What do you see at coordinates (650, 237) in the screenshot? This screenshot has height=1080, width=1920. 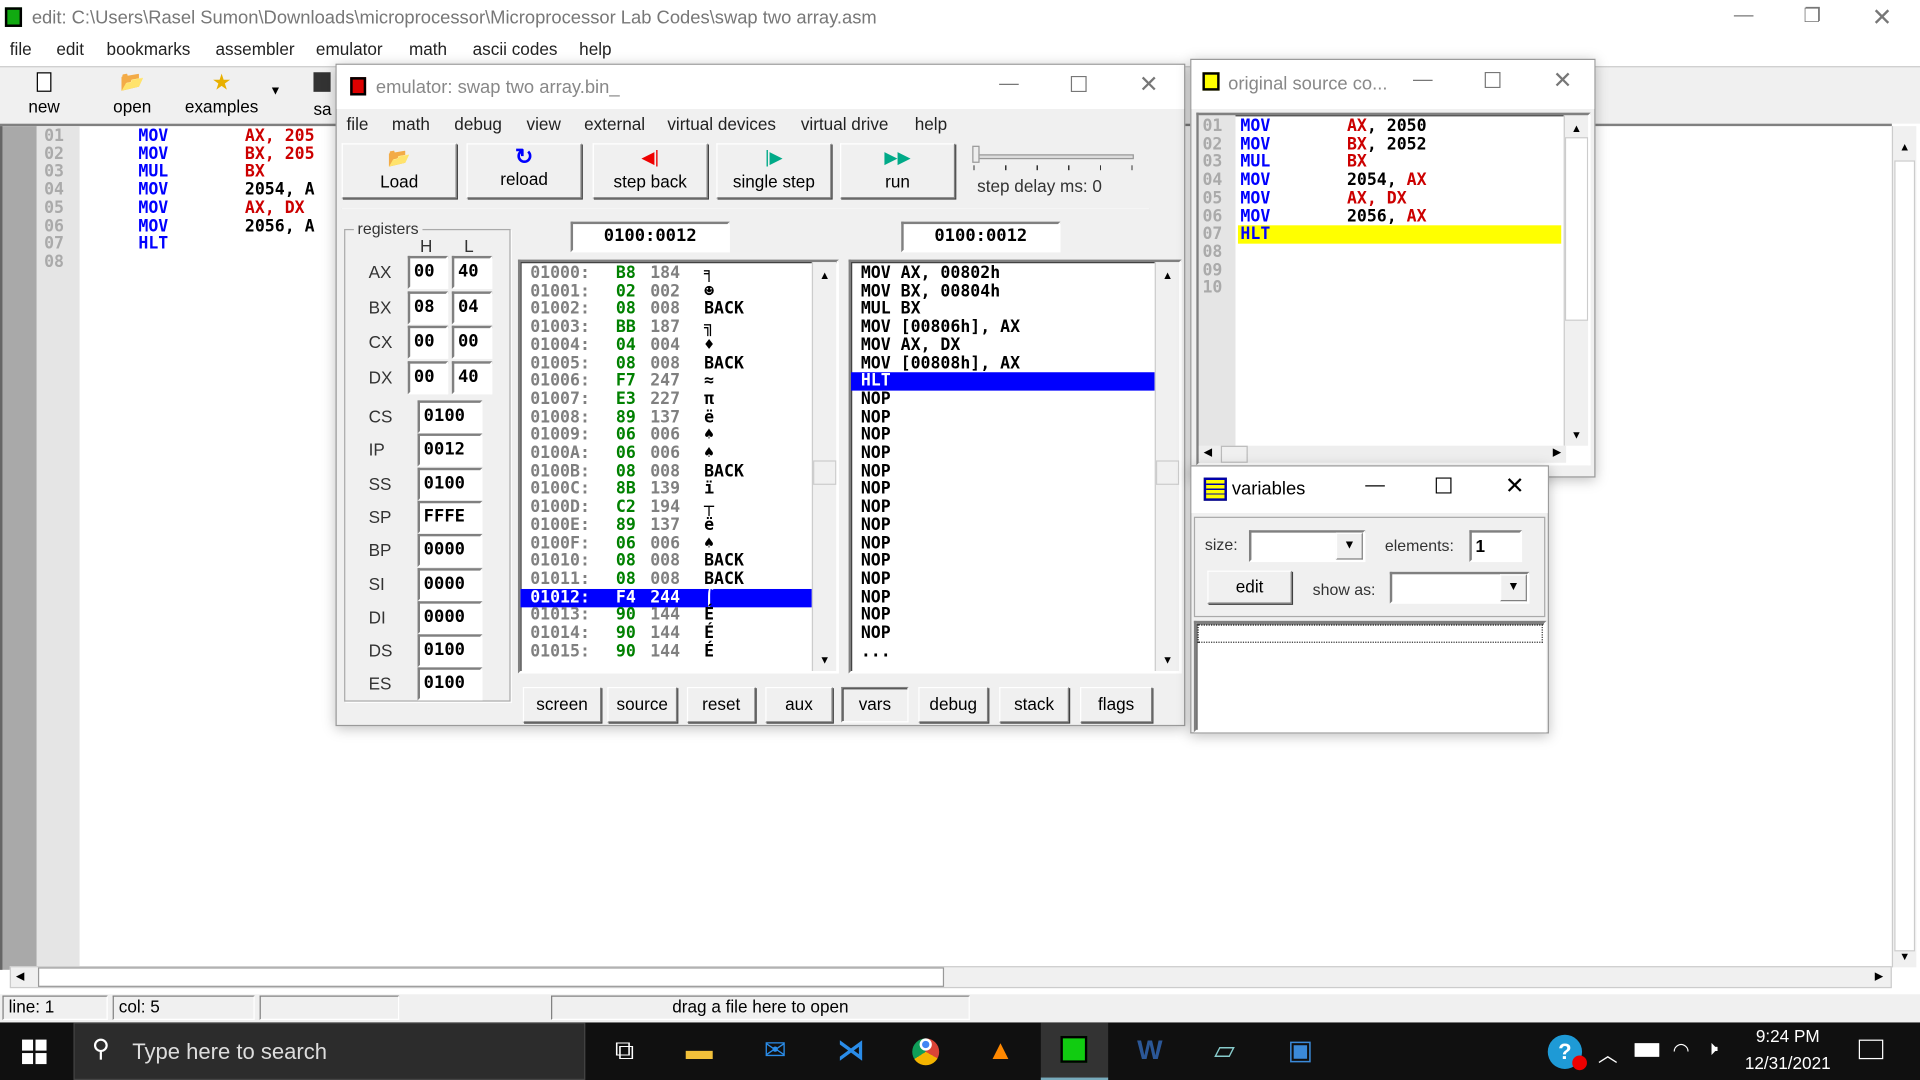 I see `memory-address-field: 0100:0012` at bounding box center [650, 237].